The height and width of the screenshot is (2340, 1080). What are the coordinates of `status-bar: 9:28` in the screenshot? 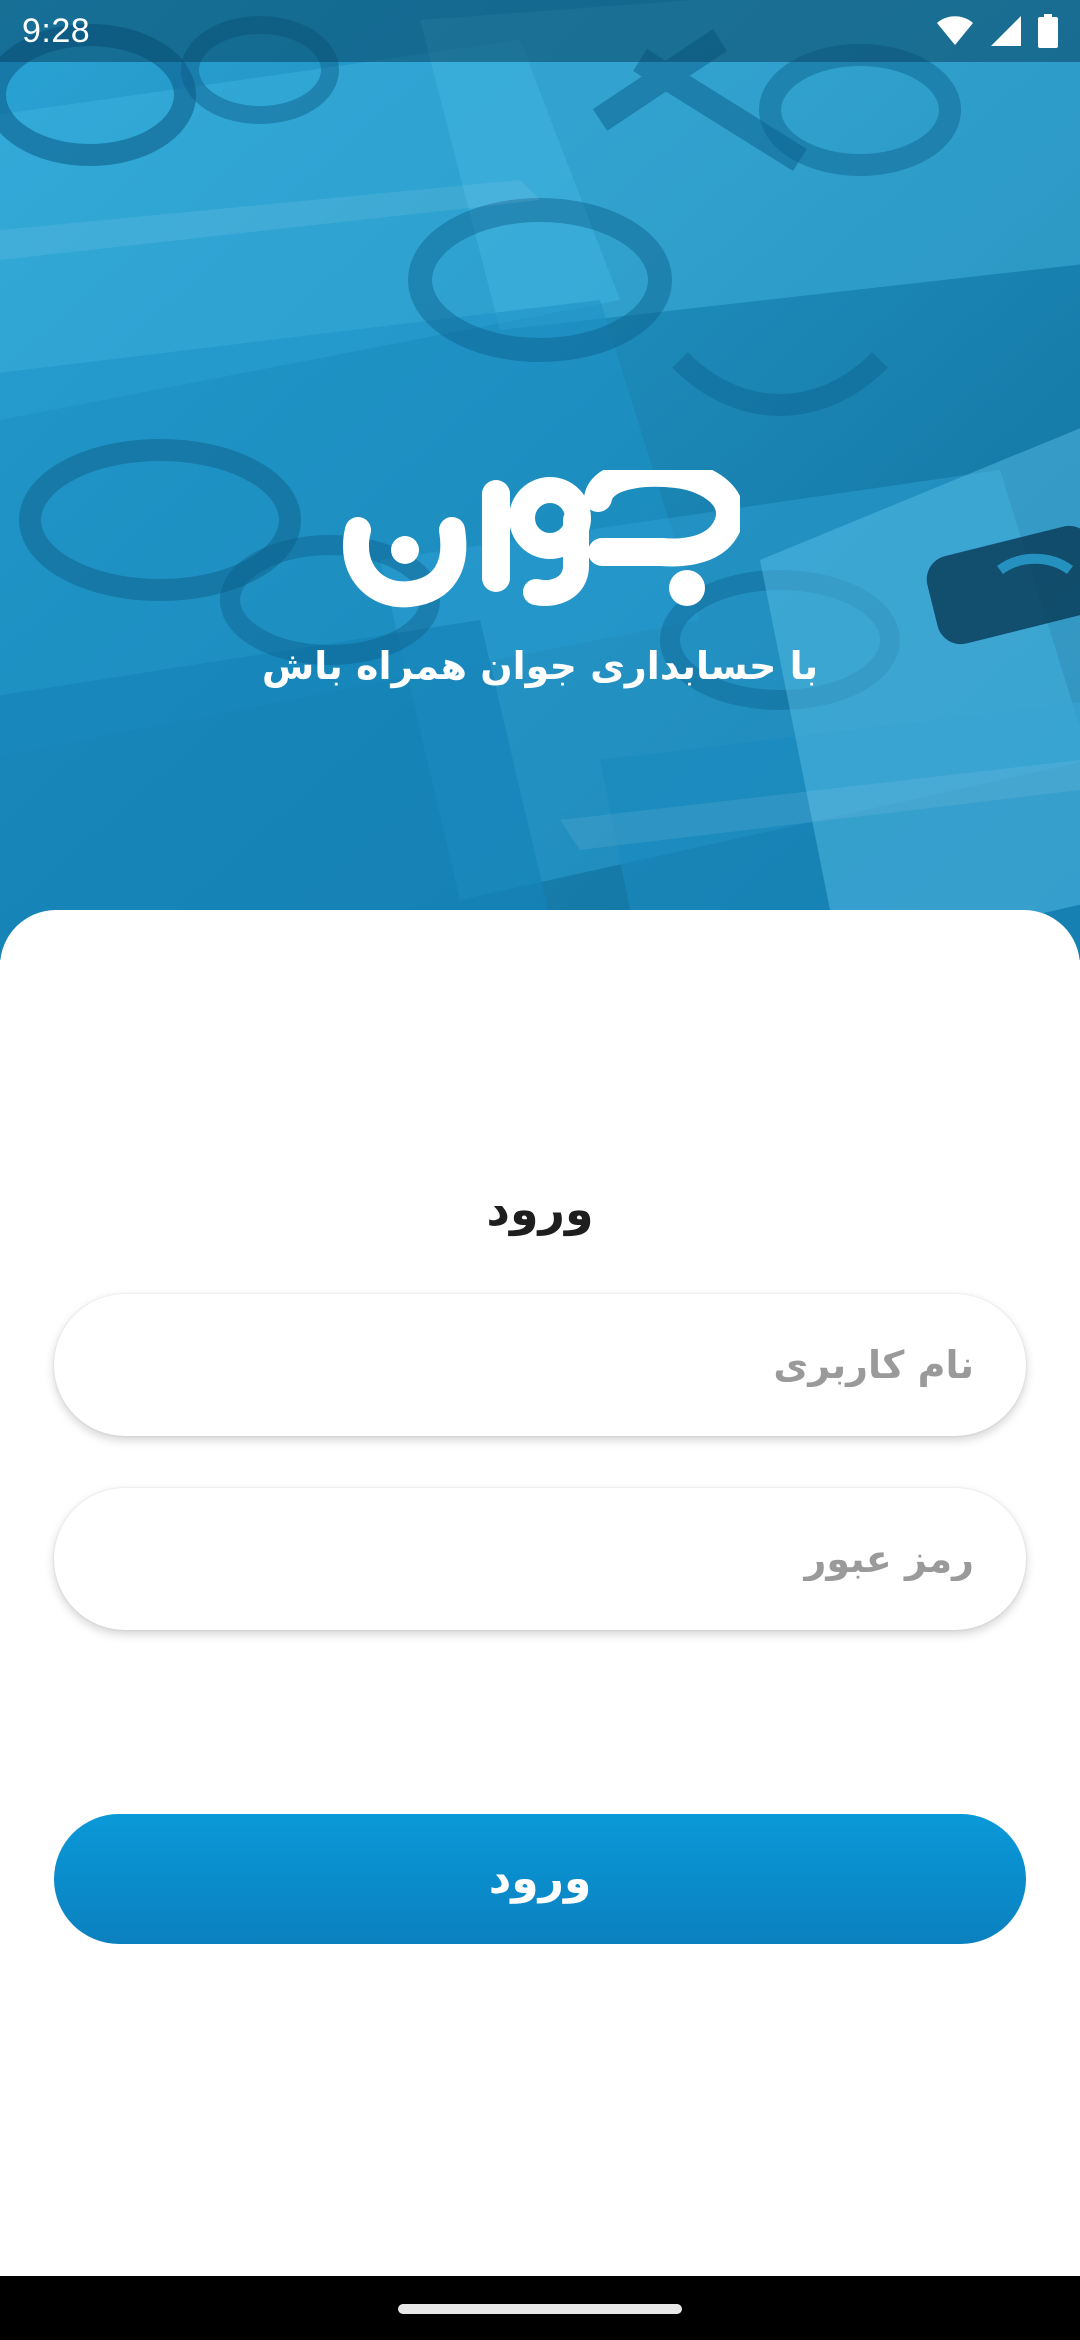 It's located at (540, 31).